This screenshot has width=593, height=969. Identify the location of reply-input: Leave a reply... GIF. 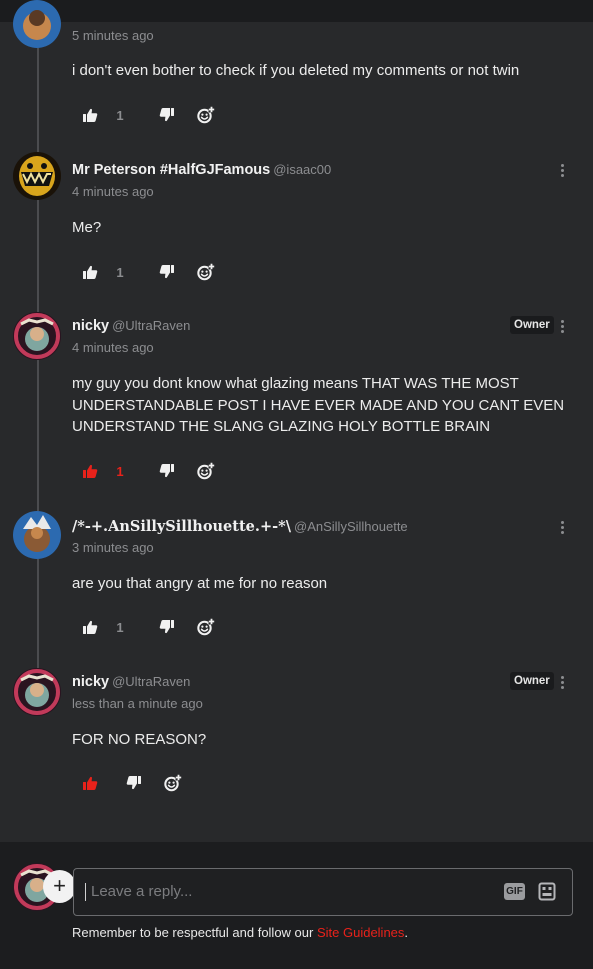
(323, 892).